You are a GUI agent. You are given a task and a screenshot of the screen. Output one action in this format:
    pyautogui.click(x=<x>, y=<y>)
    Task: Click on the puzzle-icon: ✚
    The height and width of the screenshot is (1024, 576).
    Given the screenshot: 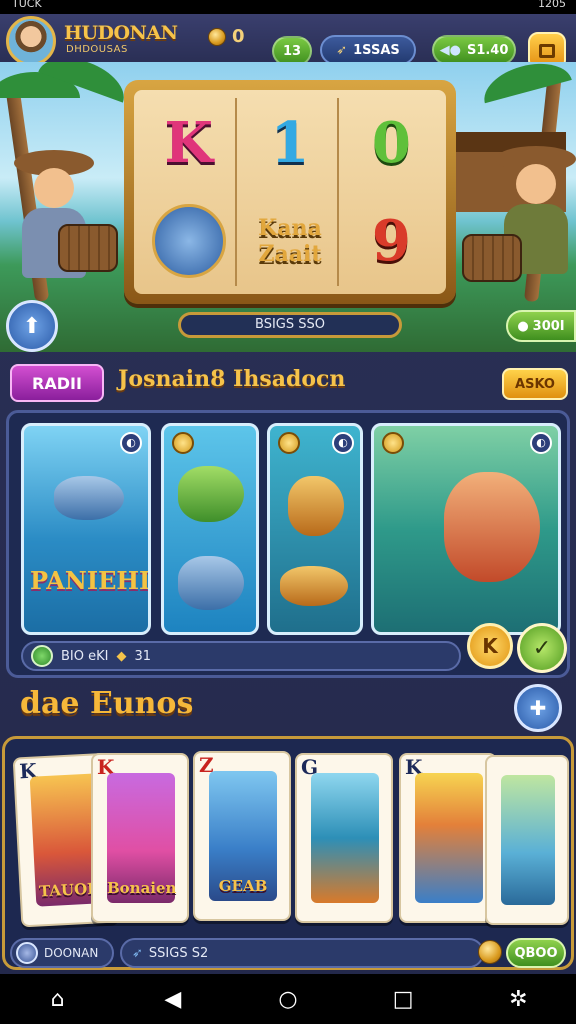 What is the action you would take?
    pyautogui.click(x=538, y=708)
    